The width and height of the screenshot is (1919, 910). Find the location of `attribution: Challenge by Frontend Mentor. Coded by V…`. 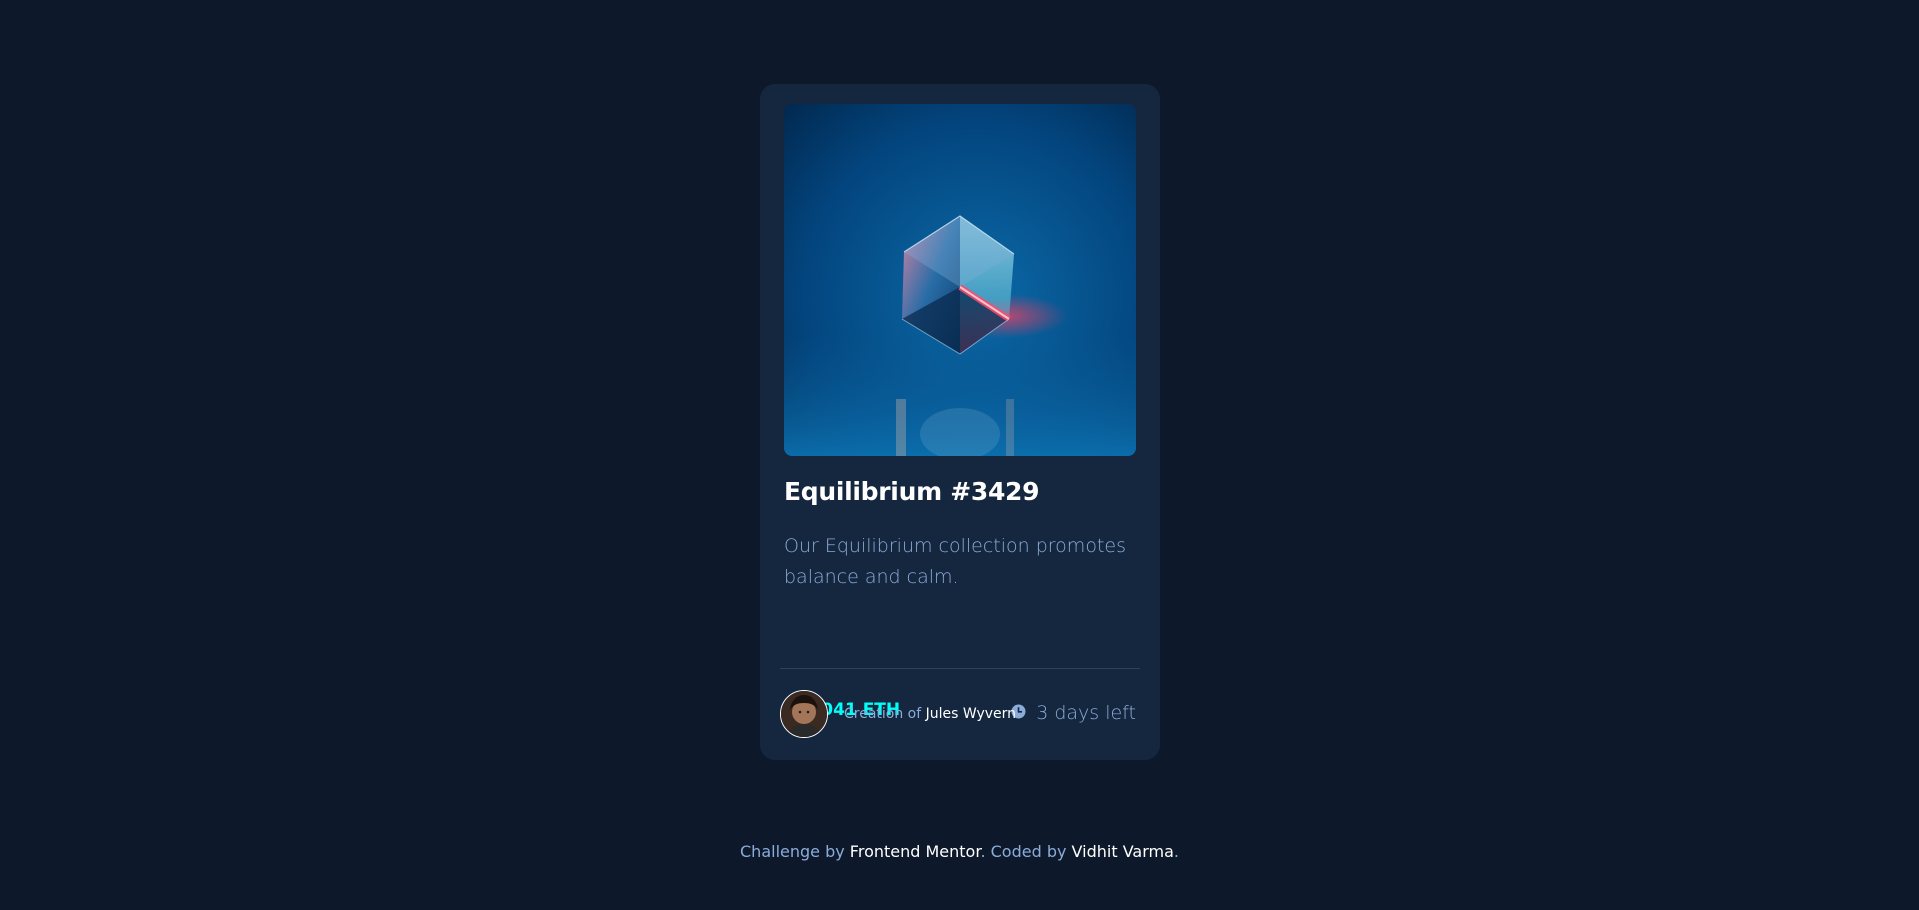

attribution: Challenge by Frontend Mentor. Coded by V… is located at coordinates (959, 851).